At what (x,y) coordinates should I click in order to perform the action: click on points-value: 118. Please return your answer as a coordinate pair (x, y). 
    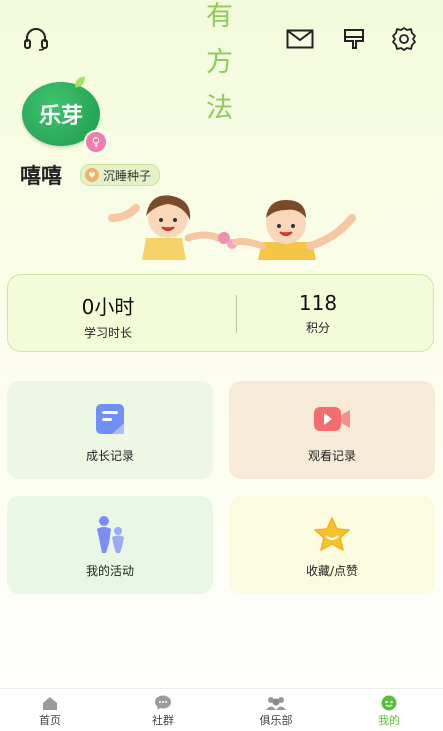
    Looking at the image, I should click on (318, 303).